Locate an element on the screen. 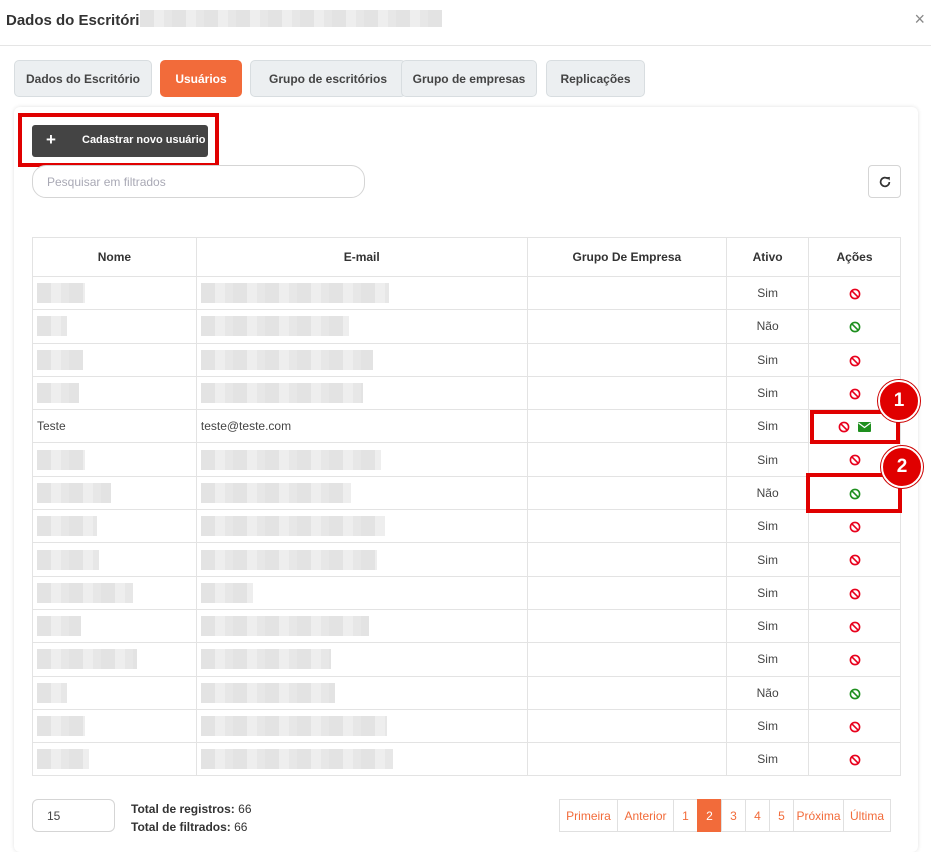  page-previous: Anterior is located at coordinates (645, 815).